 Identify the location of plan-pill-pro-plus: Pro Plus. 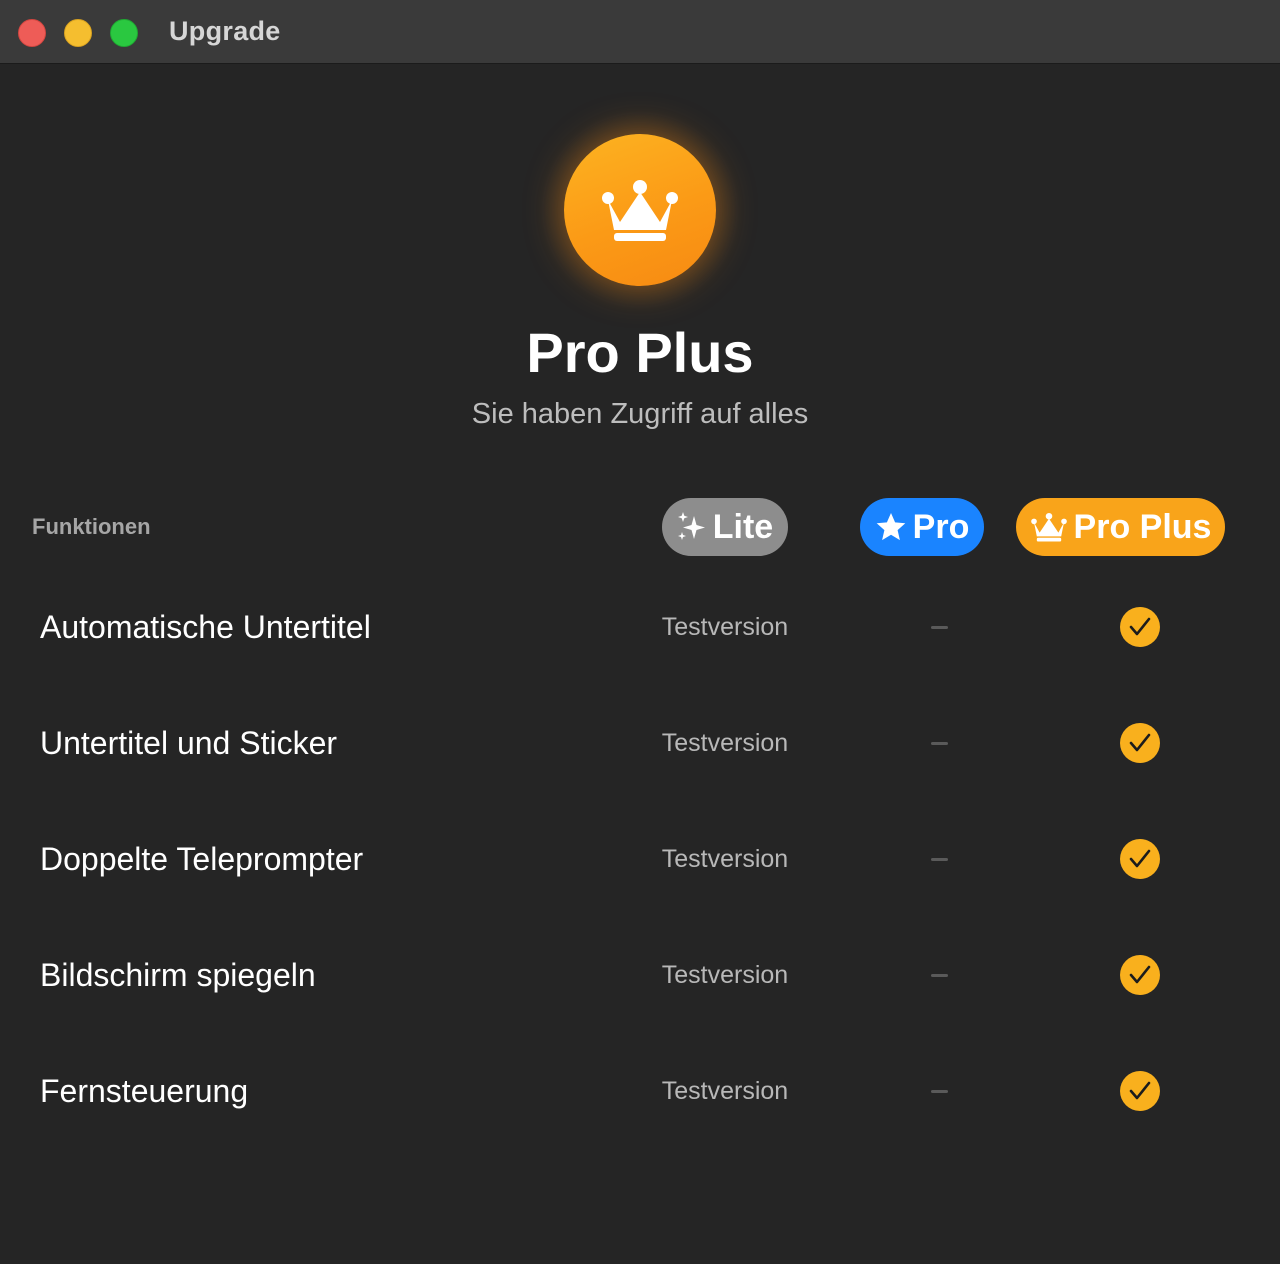
(1120, 527).